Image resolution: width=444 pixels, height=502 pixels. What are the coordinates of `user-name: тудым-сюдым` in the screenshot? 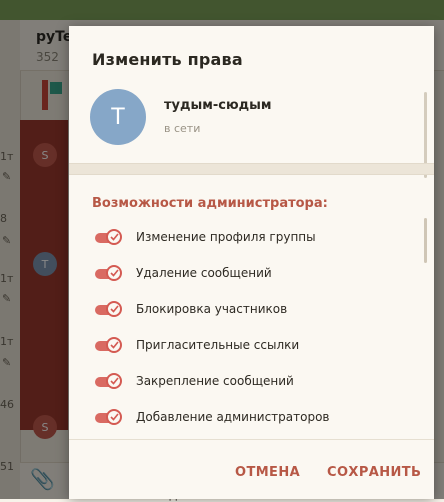 It's located at (218, 105).